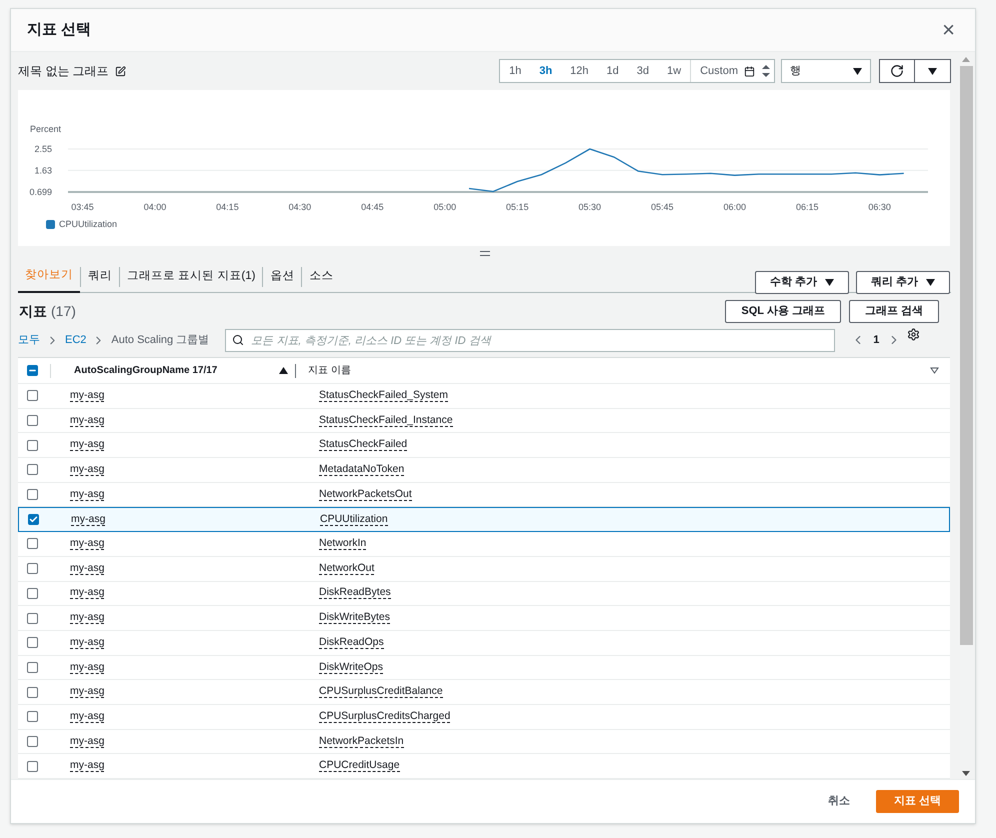 Image resolution: width=996 pixels, height=838 pixels. Describe the element at coordinates (966, 774) in the screenshot. I see `scroll-down-icon` at that location.